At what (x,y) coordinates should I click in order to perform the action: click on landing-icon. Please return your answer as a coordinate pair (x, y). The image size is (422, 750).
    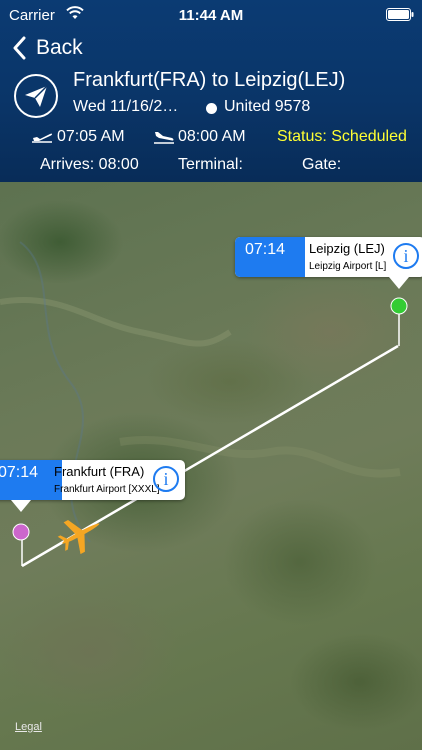
    Looking at the image, I should click on (164, 138).